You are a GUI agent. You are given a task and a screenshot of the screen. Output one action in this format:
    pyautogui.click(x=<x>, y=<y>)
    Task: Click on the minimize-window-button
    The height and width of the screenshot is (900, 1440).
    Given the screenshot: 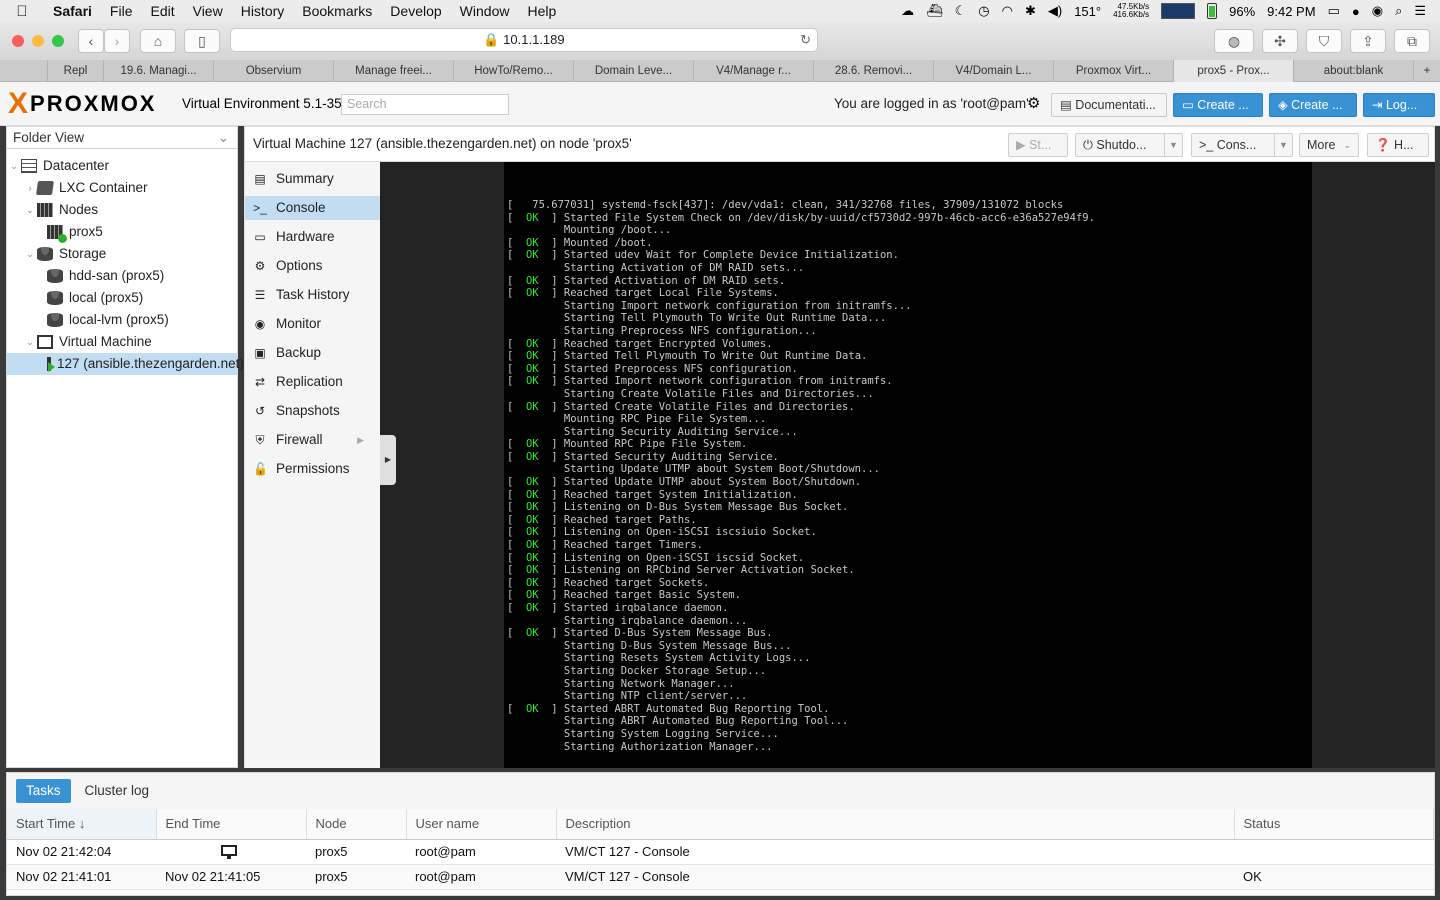 What is the action you would take?
    pyautogui.click(x=38, y=41)
    